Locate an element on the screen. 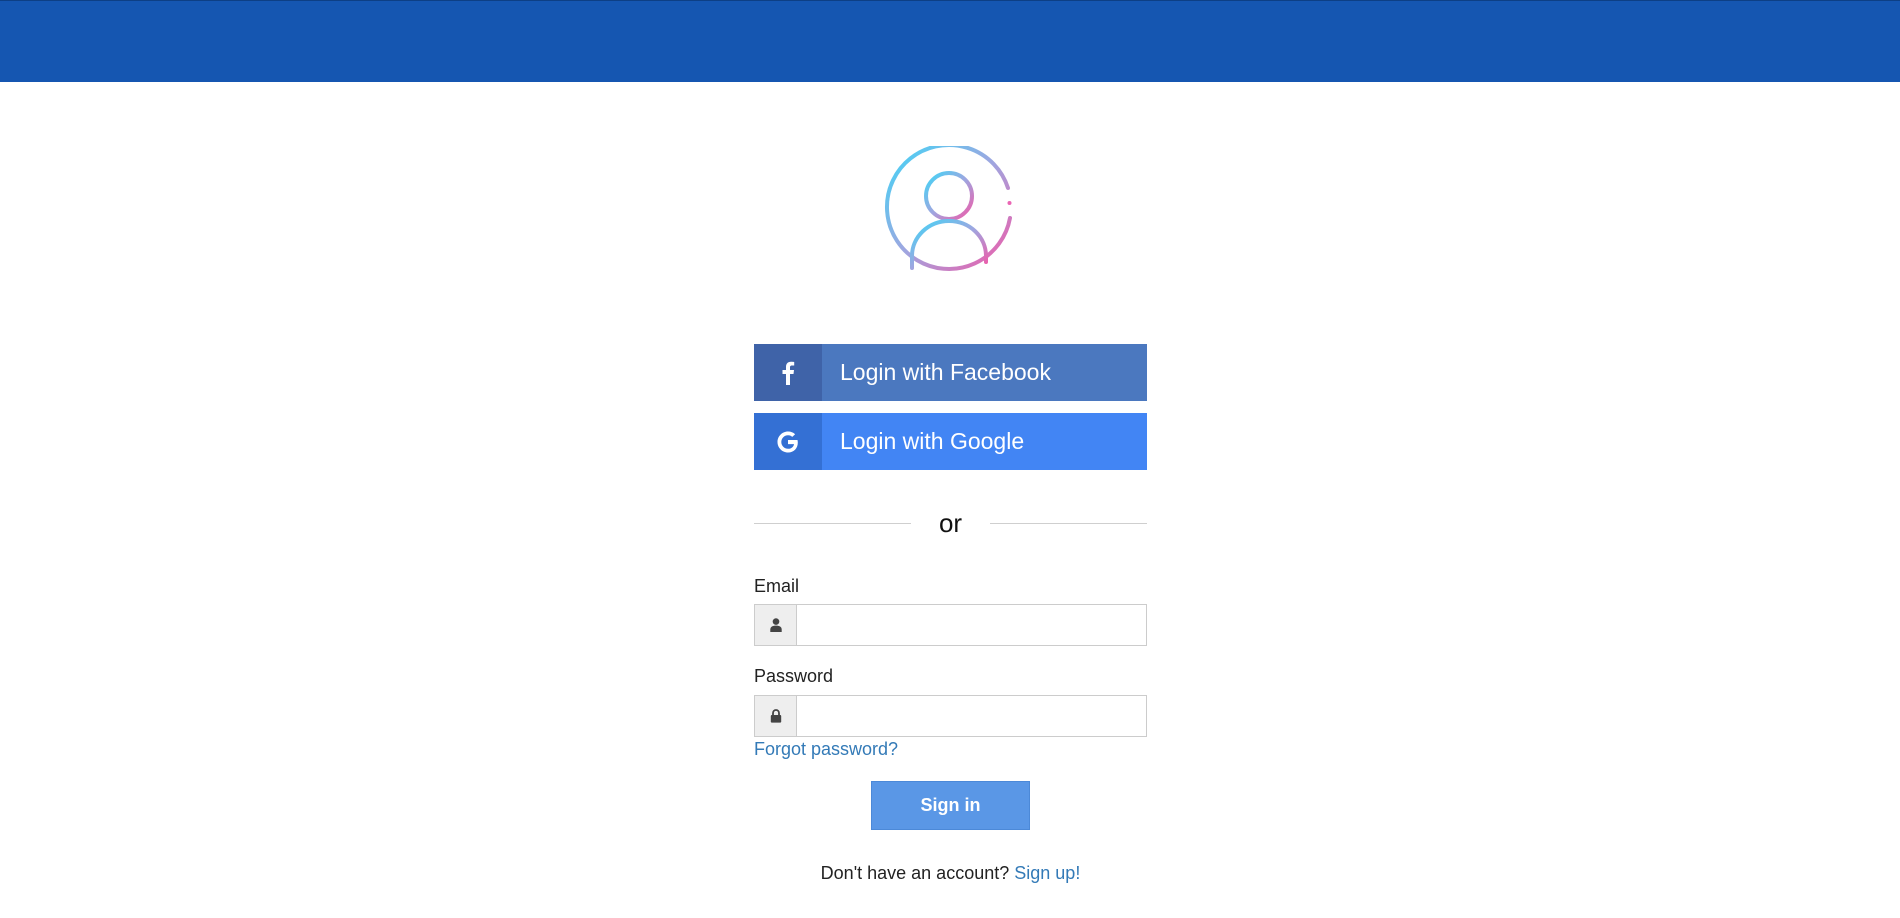 The width and height of the screenshot is (1900, 918). password-input-group is located at coordinates (950, 716).